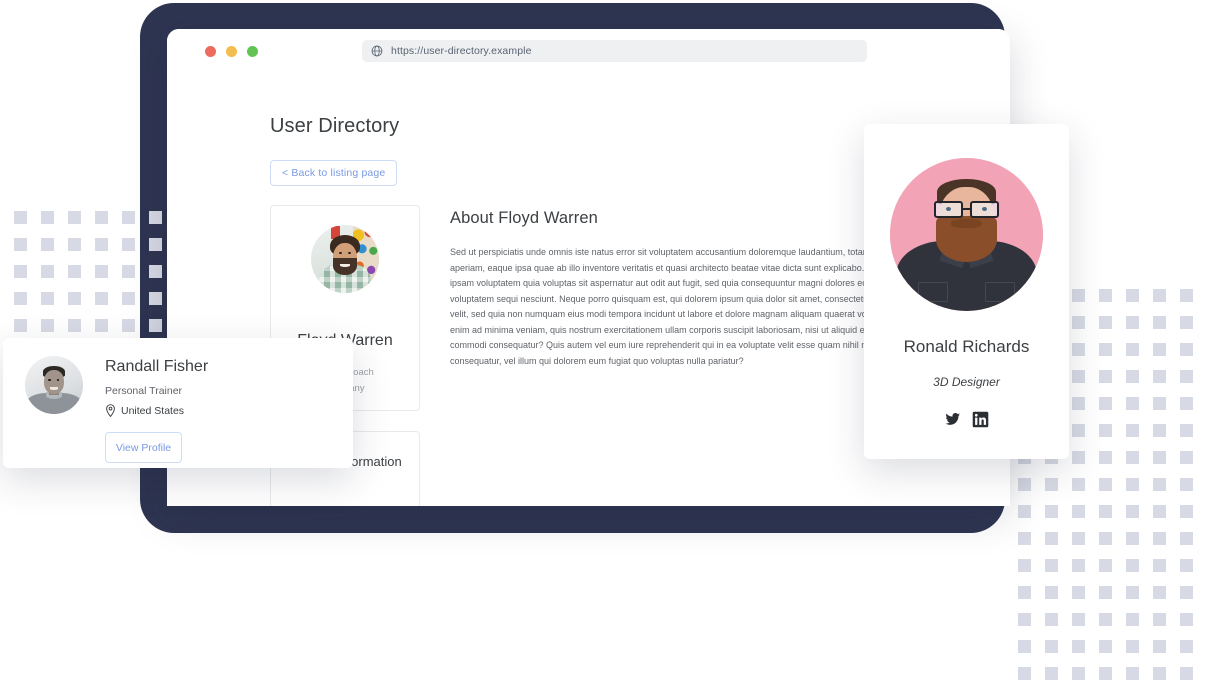 The width and height of the screenshot is (1206, 680). I want to click on maximize-button, so click(252, 51).